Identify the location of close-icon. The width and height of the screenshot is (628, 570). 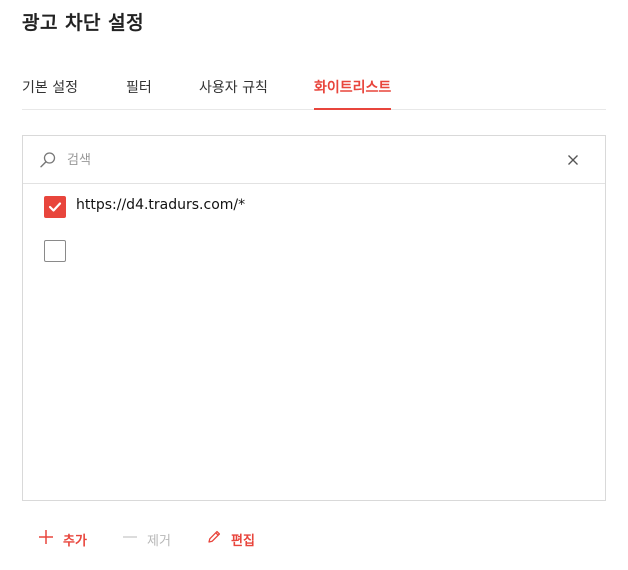
(573, 160).